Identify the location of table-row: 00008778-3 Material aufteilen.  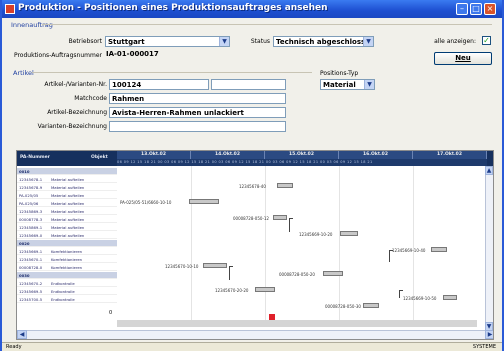
(67, 219).